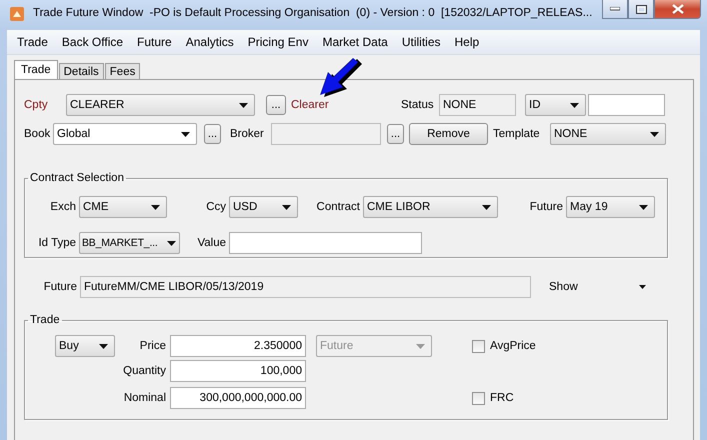  What do you see at coordinates (77, 178) in the screenshot?
I see `group-title: Contract Selection` at bounding box center [77, 178].